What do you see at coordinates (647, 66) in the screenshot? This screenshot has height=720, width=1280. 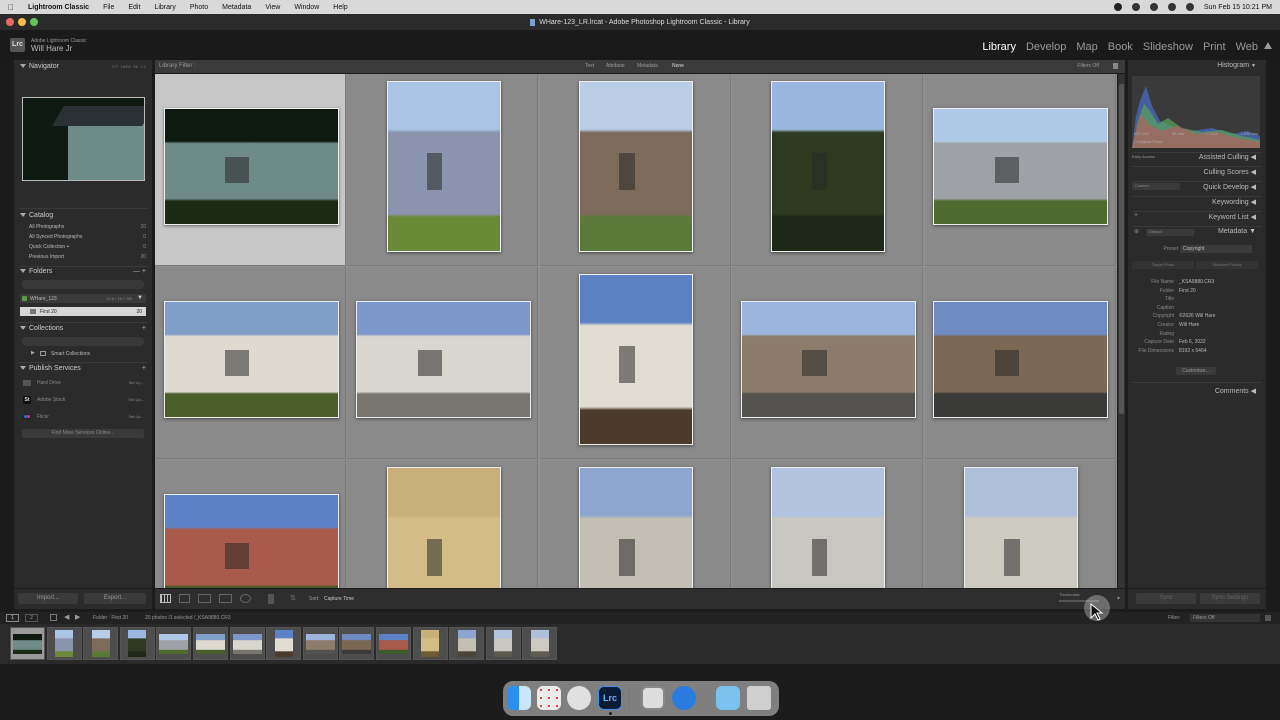 I see `filter-metadata: Metadata` at bounding box center [647, 66].